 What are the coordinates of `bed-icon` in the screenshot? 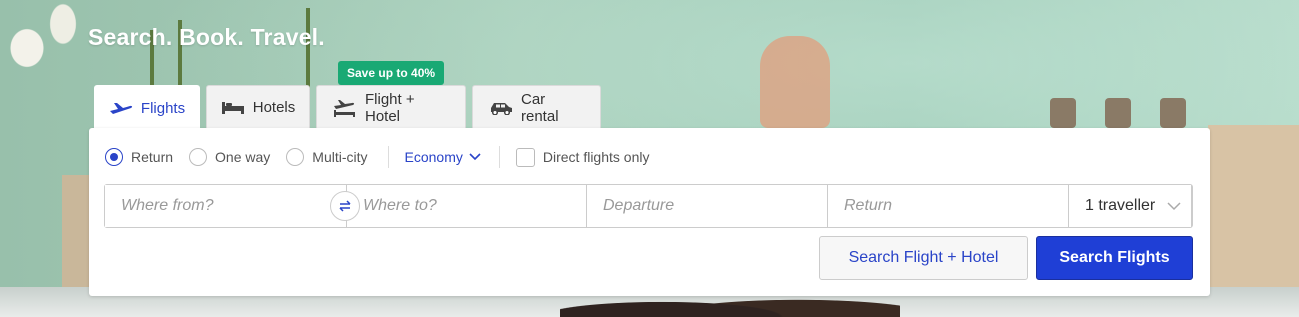 It's located at (233, 108).